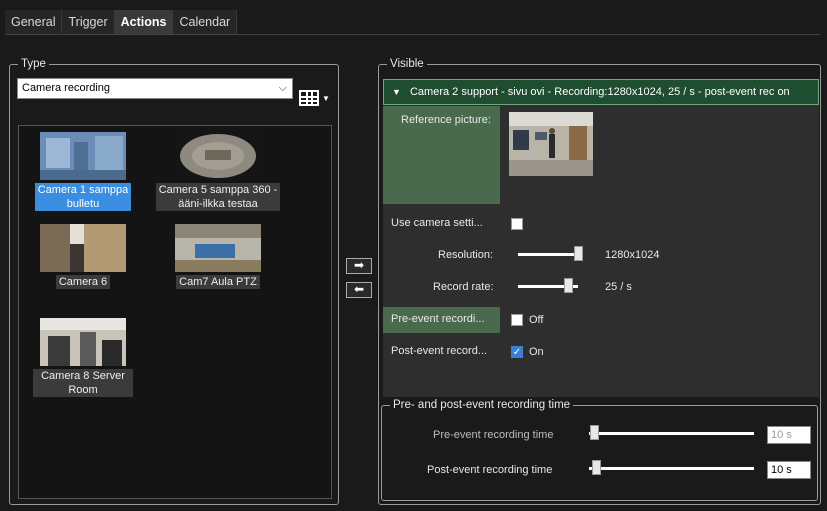 This screenshot has width=827, height=511. Describe the element at coordinates (407, 64) in the screenshot. I see `visible-group-title: Visible` at that location.